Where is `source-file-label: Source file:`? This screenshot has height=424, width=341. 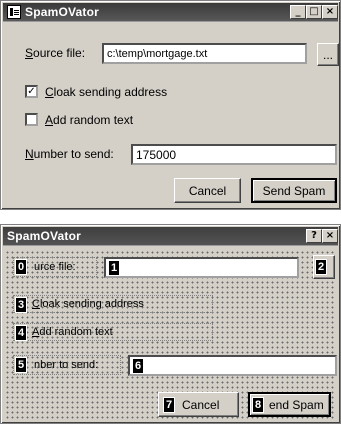
source-file-label: Source file: is located at coordinates (55, 53).